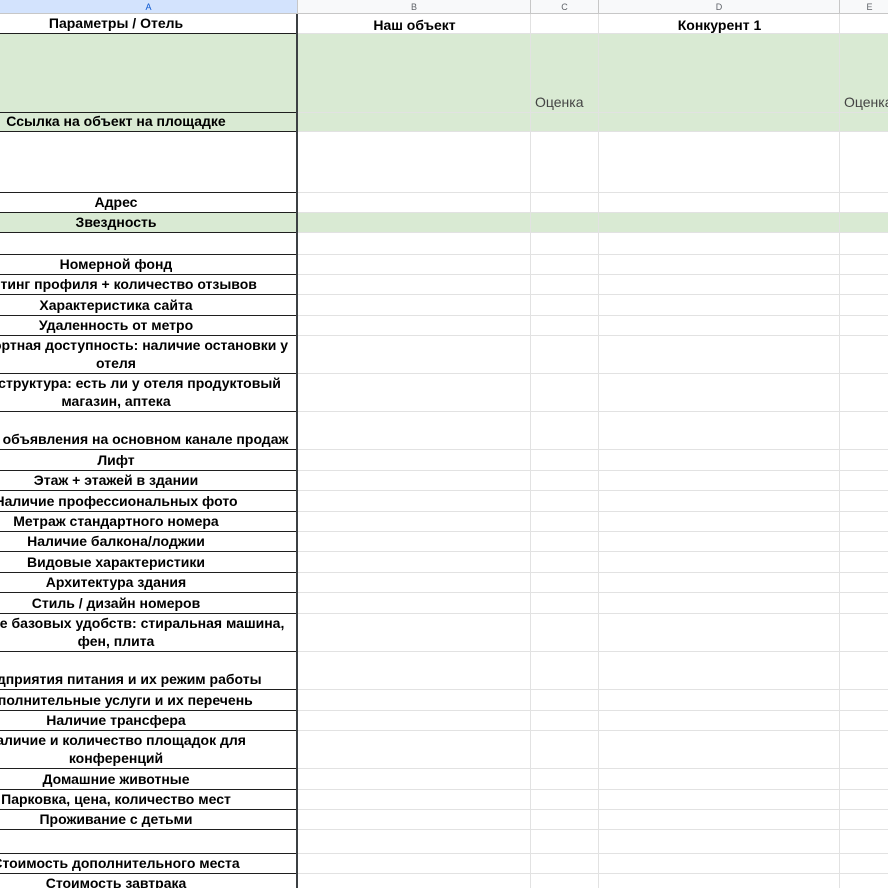 The width and height of the screenshot is (888, 888). Describe the element at coordinates (444, 603) in the screenshot. I see `table-row: Стиль / дизайн номеров` at that location.